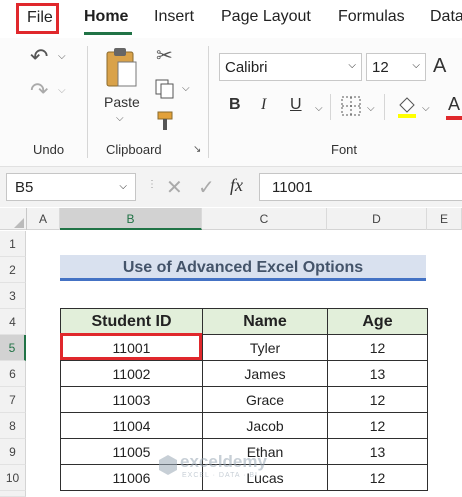 This screenshot has height=497, width=462. What do you see at coordinates (13, 400) in the screenshot?
I see `row-header: 7` at bounding box center [13, 400].